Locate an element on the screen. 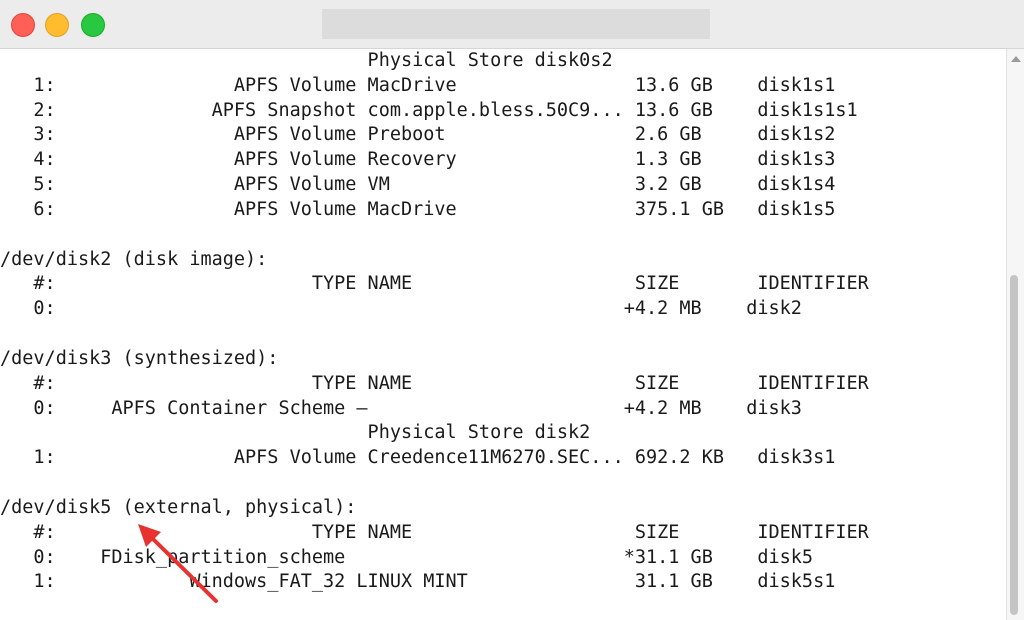  terminal-line: 0: APFS Container Scheme – +4.2 MB disk3 is located at coordinates (401, 408).